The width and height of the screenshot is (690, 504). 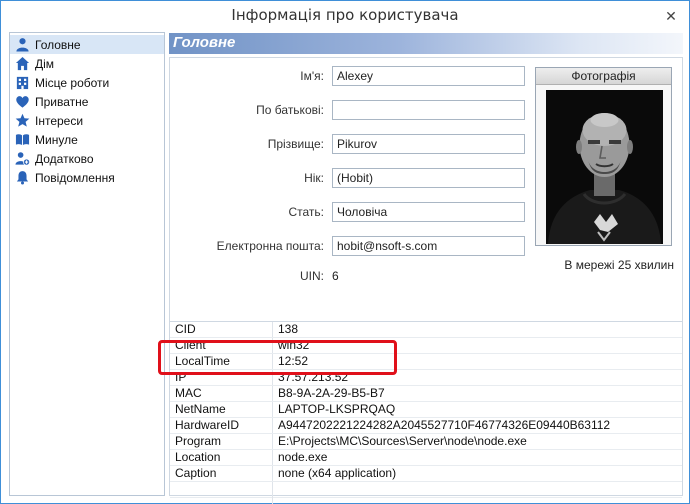 I want to click on uin-value: 6, so click(x=335, y=276).